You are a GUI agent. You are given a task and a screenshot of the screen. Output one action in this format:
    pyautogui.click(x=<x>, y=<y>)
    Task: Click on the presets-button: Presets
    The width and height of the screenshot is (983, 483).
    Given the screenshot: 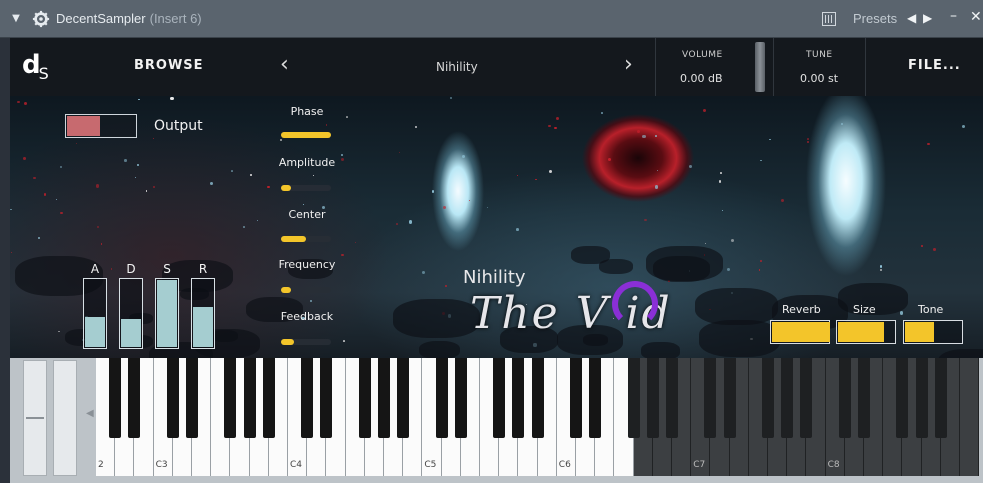 What is the action you would take?
    pyautogui.click(x=875, y=18)
    